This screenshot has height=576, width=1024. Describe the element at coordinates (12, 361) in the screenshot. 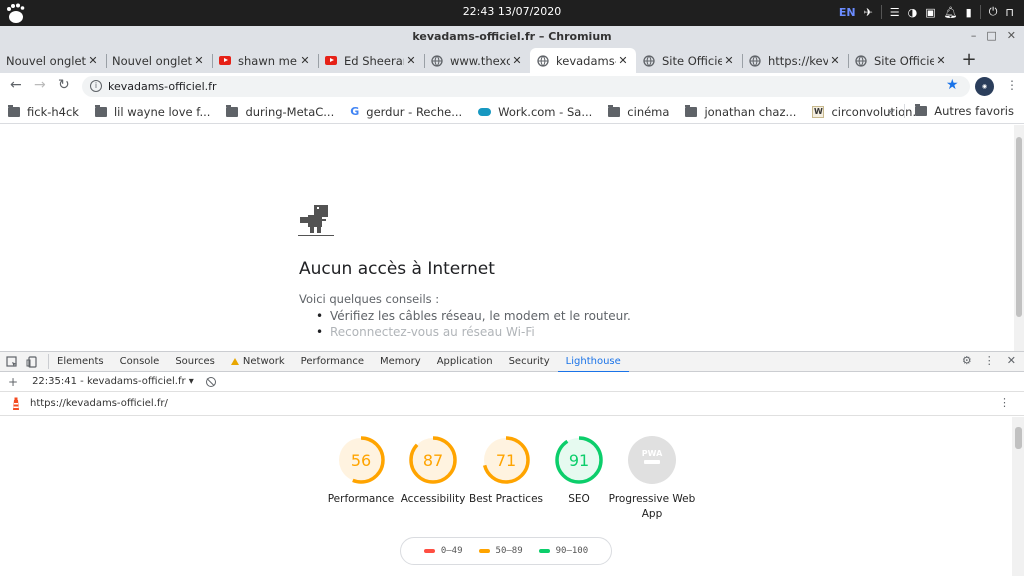

I see `inspect-element-icon` at that location.